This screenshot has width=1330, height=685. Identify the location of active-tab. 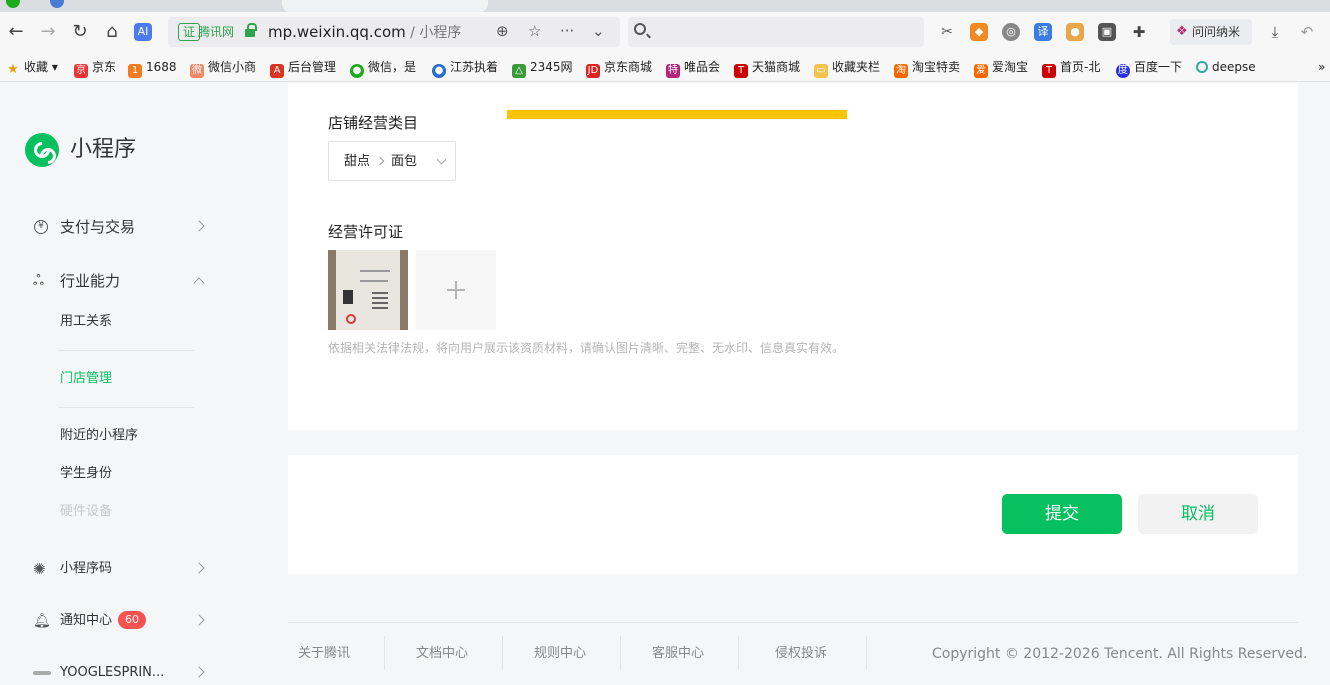
(385, 6).